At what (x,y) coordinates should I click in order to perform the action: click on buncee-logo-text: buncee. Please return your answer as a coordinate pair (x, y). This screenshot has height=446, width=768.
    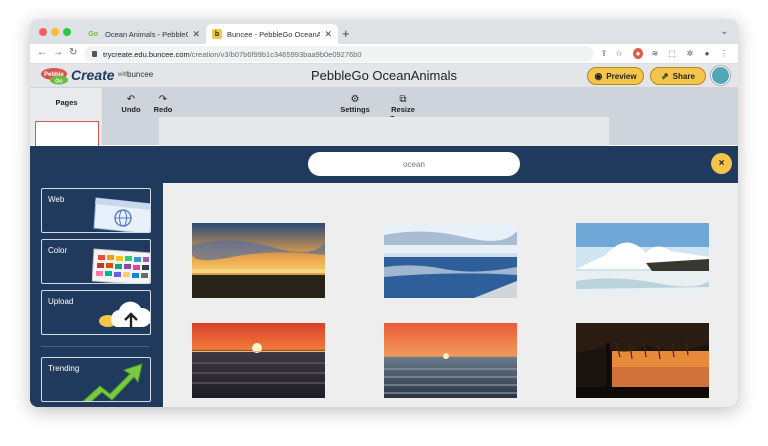
    Looking at the image, I should click on (140, 74).